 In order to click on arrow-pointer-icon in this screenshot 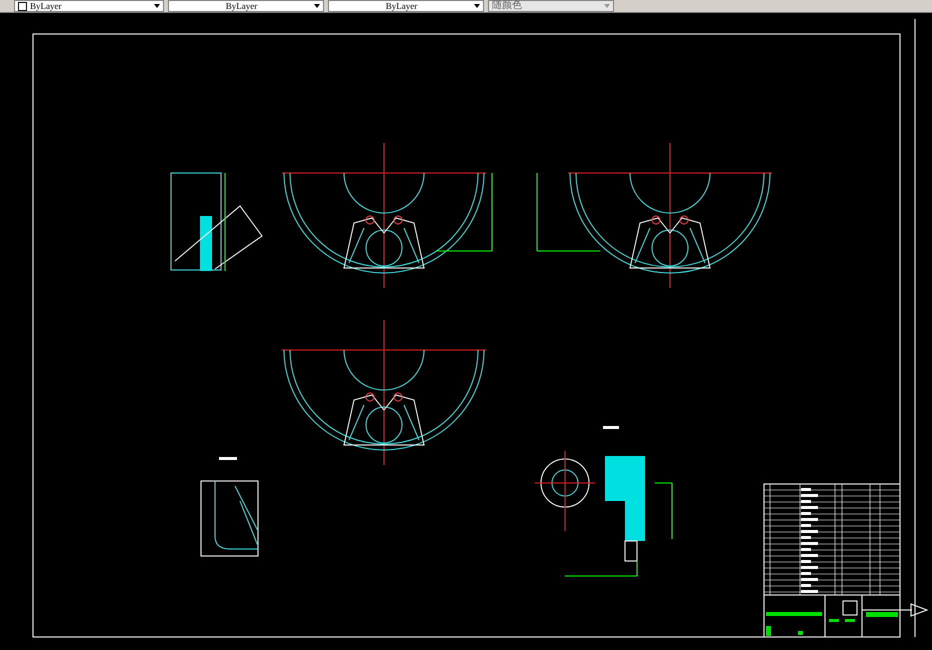, I will do `click(919, 610)`.